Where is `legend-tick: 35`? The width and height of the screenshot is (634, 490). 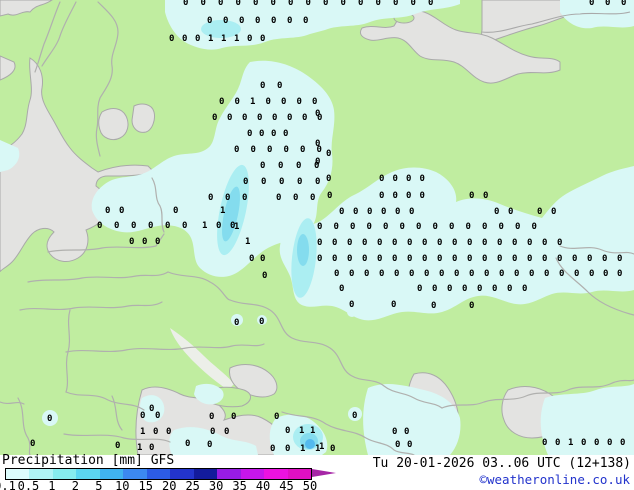
legend-tick: 35 is located at coordinates (239, 484).